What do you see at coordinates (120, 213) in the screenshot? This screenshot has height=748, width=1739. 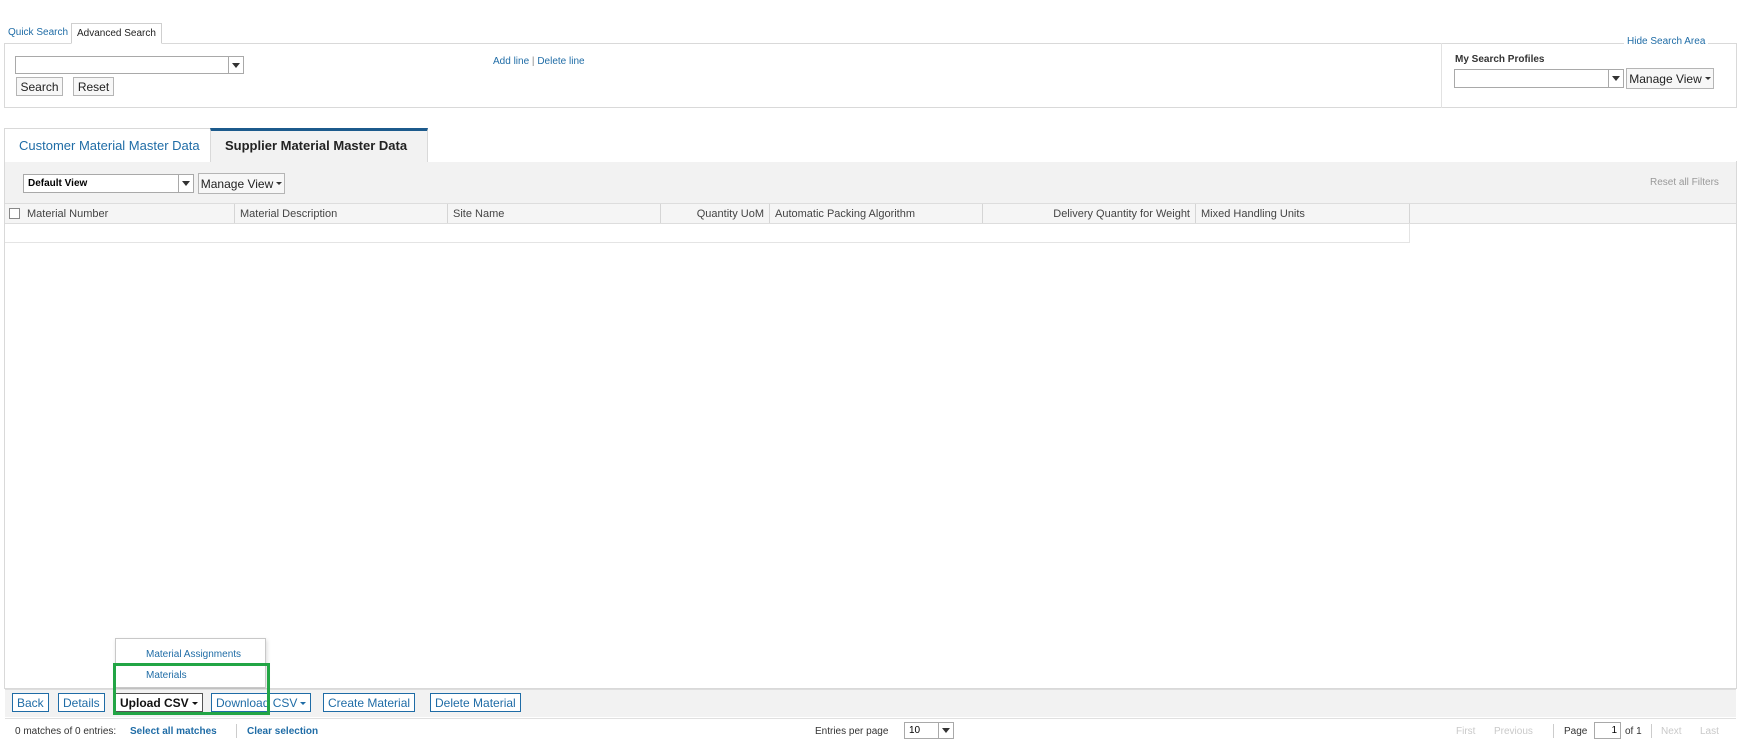 I see `column-header-material-number: Material Number` at bounding box center [120, 213].